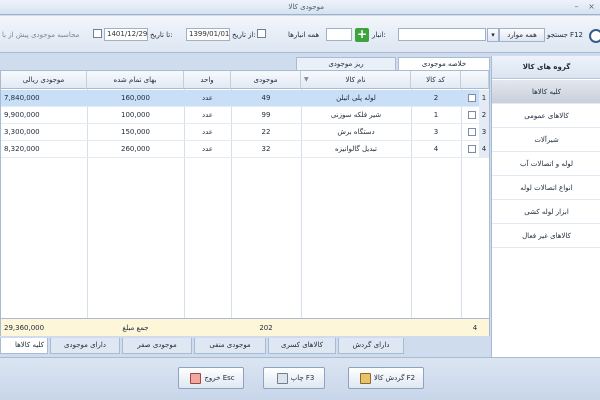  Describe the element at coordinates (126, 34) in the screenshot. I see `to-date-input: 1401/12/29` at that location.